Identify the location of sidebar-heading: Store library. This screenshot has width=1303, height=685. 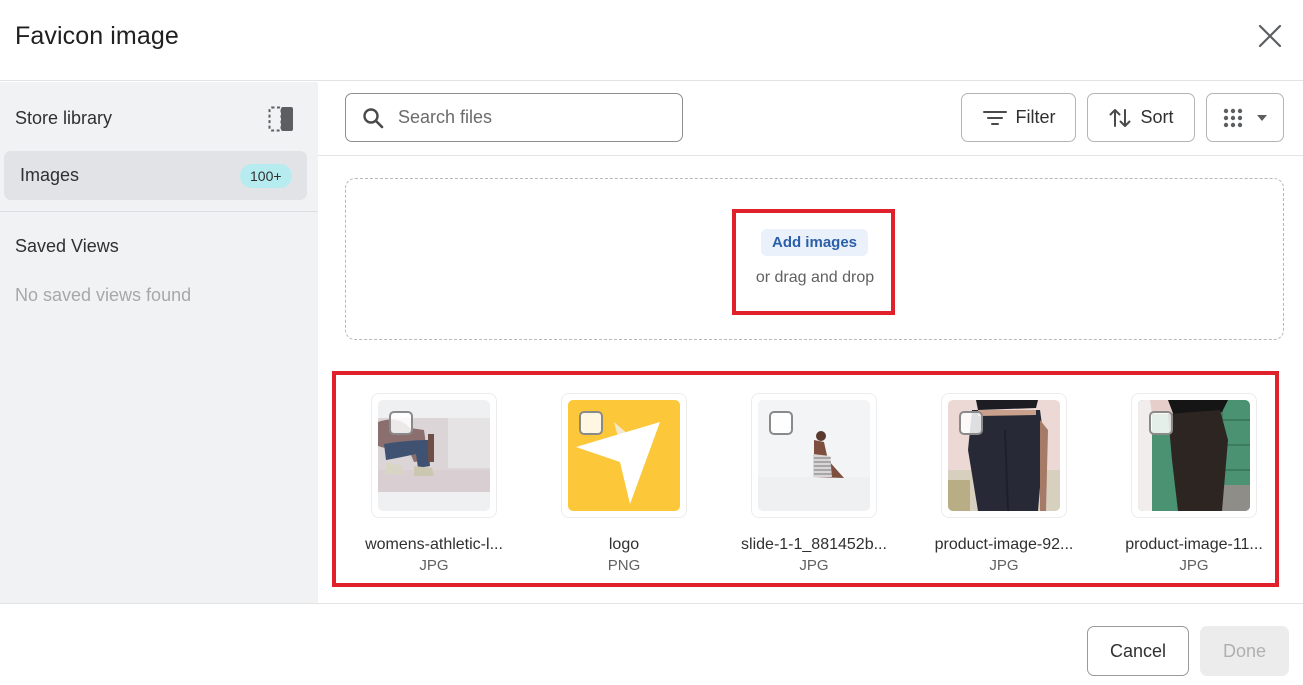
(64, 118).